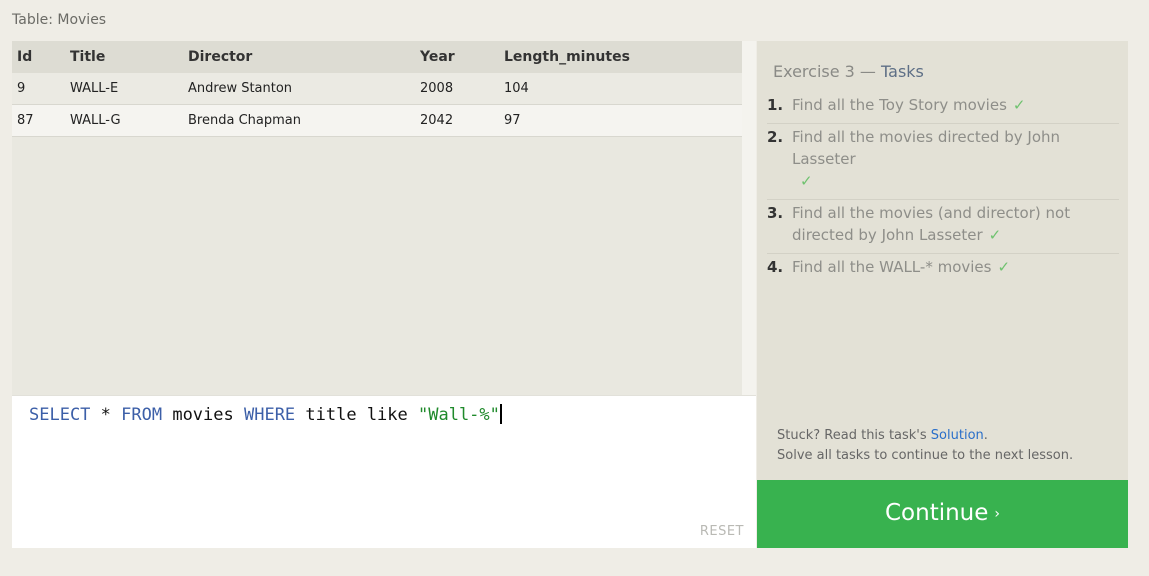  What do you see at coordinates (620, 57) in the screenshot?
I see `column-header-length-minutes: Length_minutes` at bounding box center [620, 57].